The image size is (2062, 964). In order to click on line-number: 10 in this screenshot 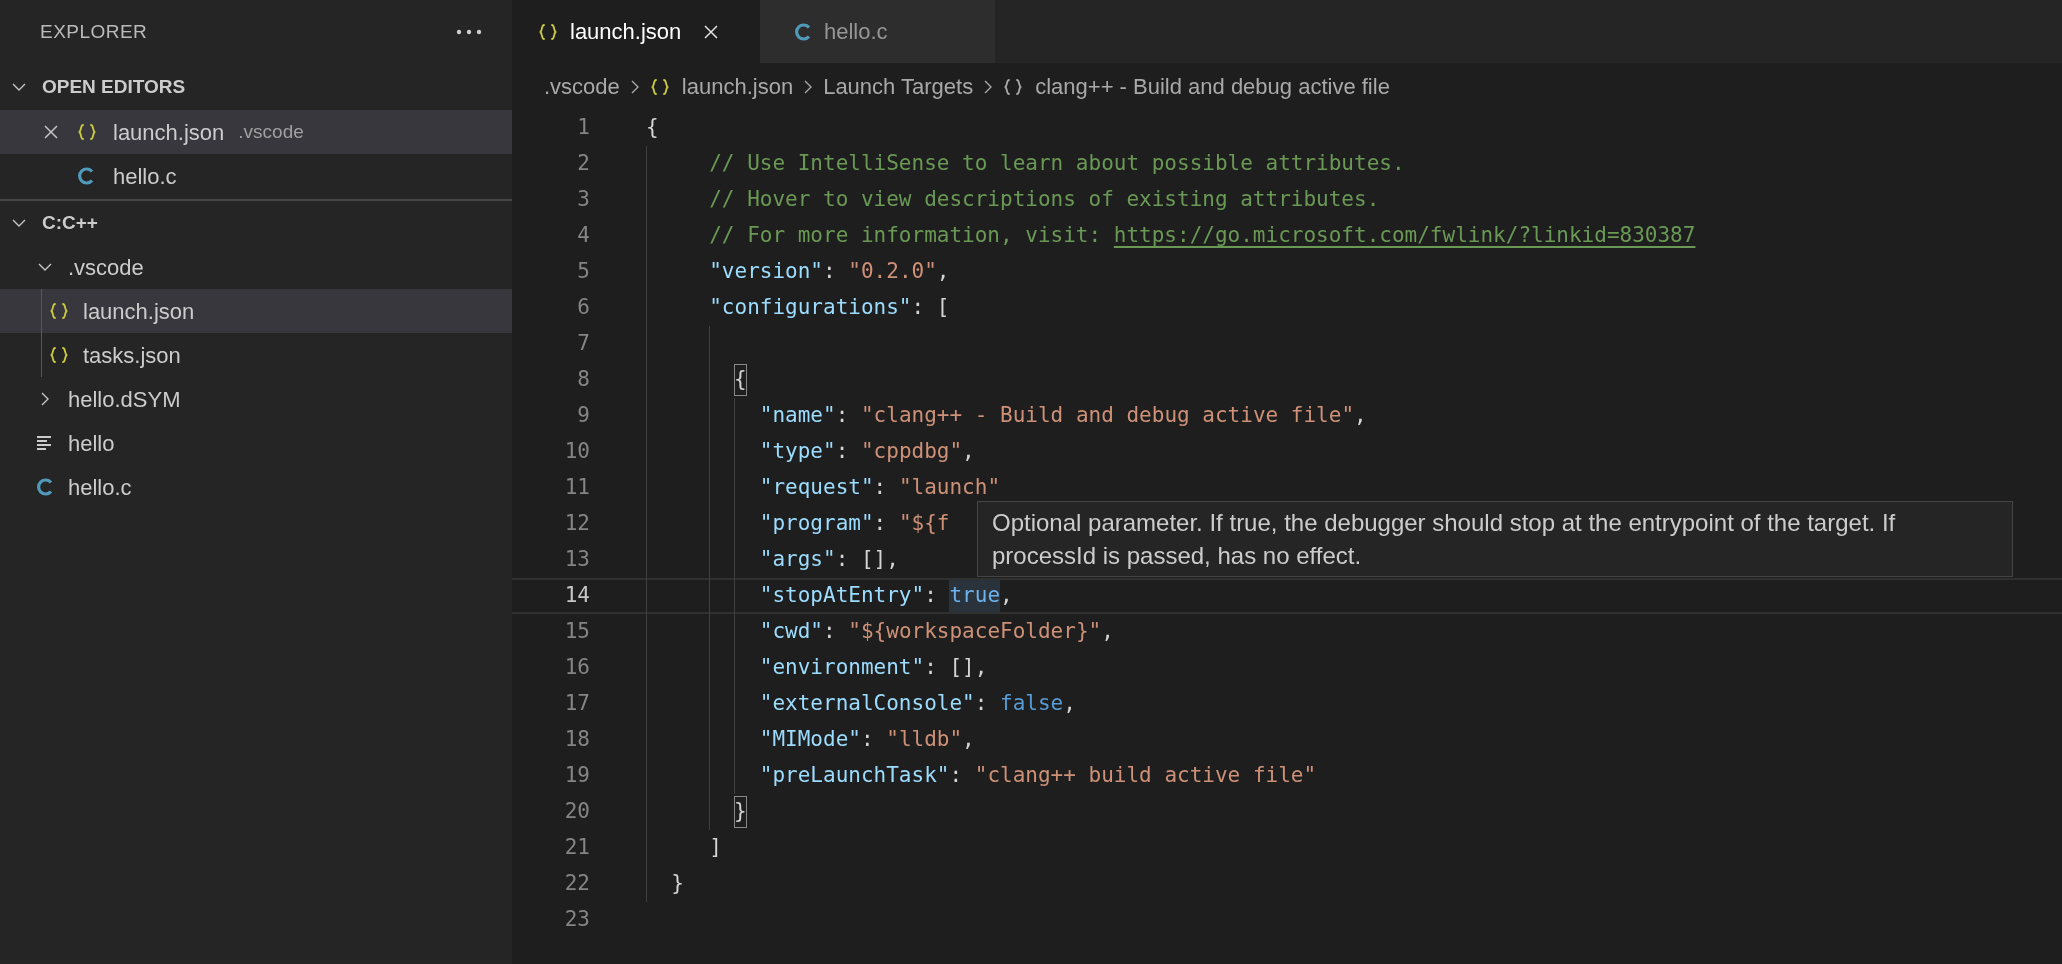, I will do `click(576, 452)`.